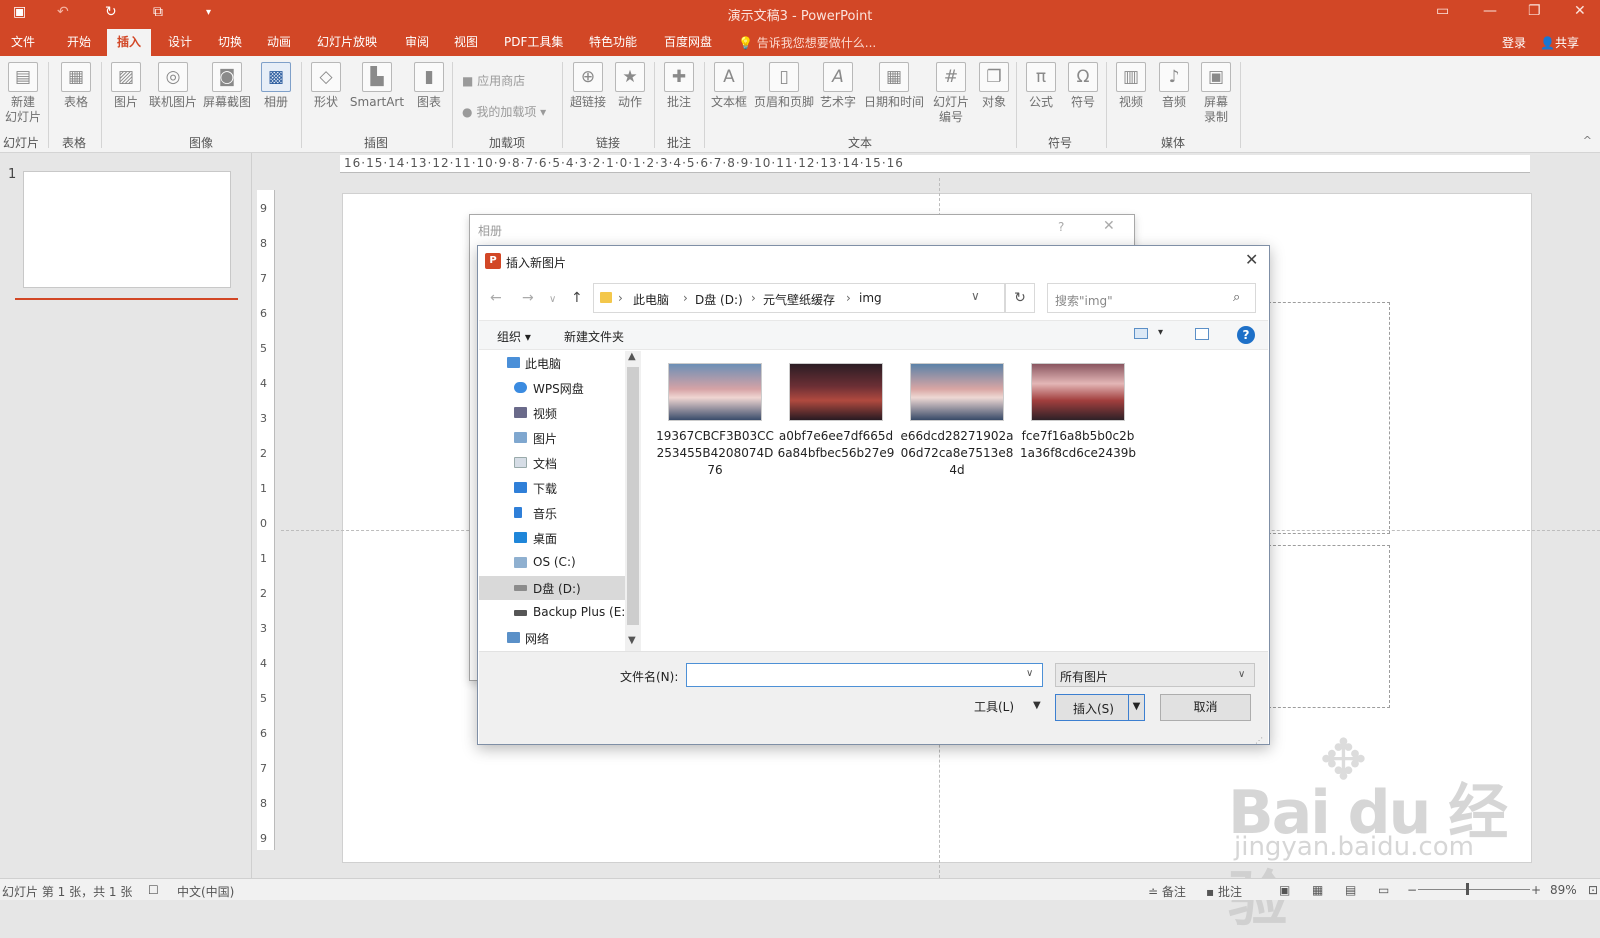  I want to click on textbox-button: A 文本框, so click(729, 86).